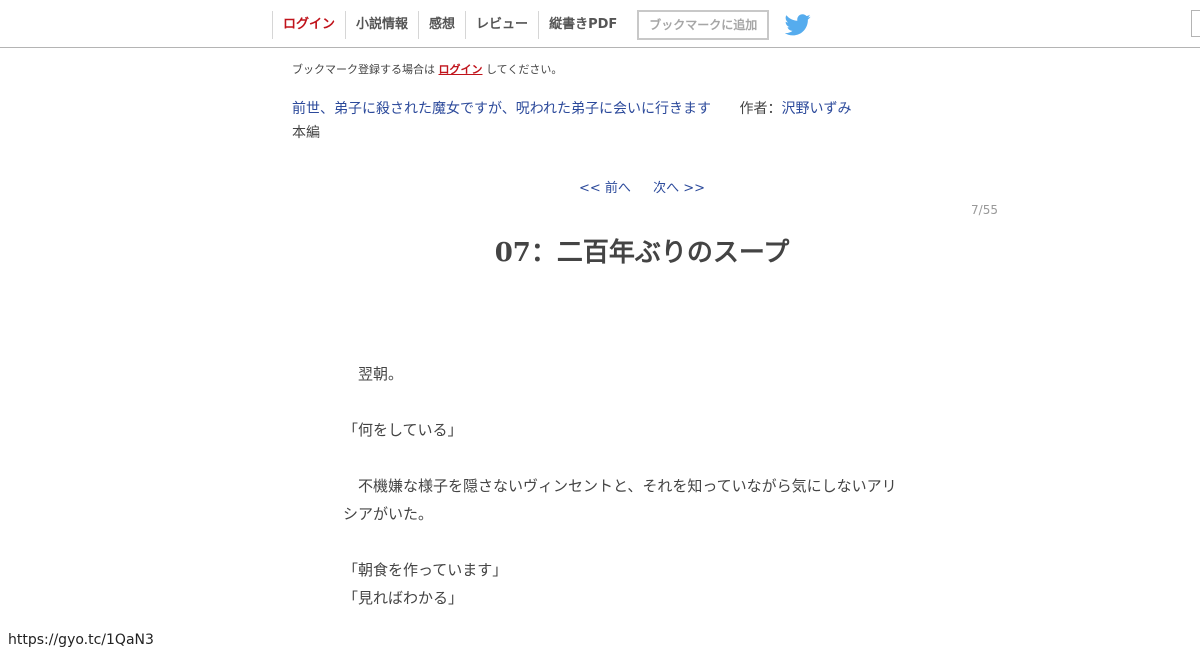  Describe the element at coordinates (703, 25) in the screenshot. I see `add-bookmark-button: ブックマークに追加` at that location.